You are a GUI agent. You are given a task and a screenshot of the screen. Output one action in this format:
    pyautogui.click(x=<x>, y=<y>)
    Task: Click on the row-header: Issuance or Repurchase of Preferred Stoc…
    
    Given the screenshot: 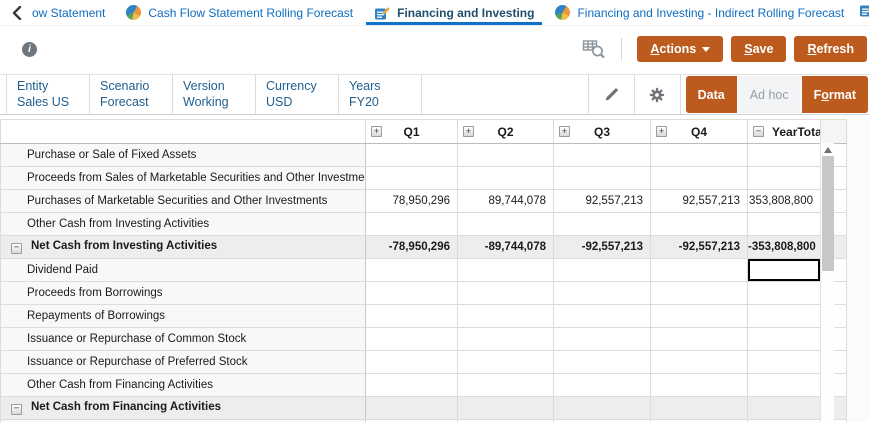 What is the action you would take?
    pyautogui.click(x=183, y=362)
    